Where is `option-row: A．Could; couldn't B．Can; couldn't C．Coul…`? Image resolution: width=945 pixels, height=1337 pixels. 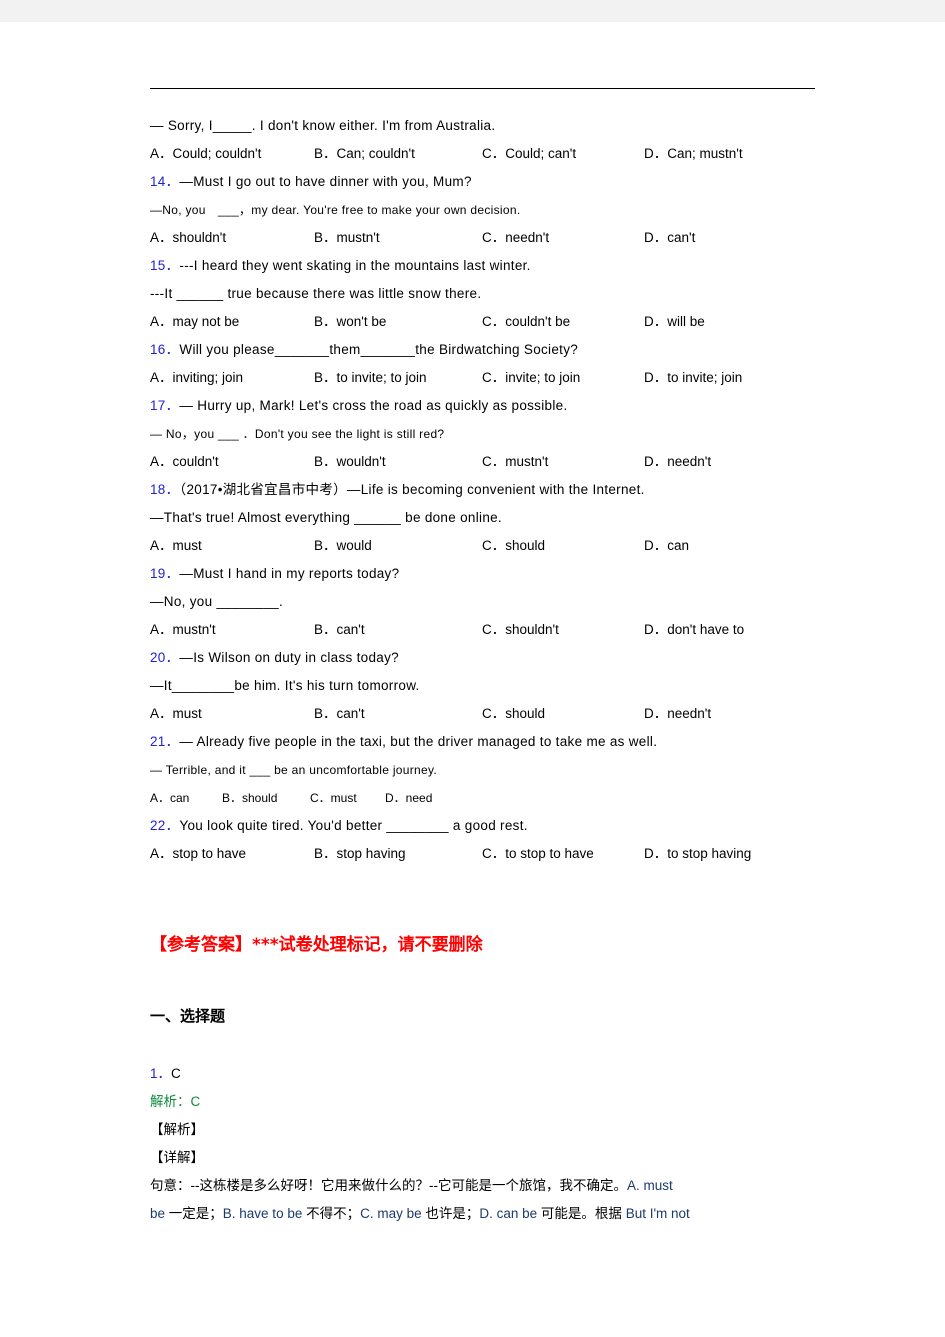
option-row: A．Could; couldn't B．Can; couldn't C．Coul… is located at coordinates (500, 154).